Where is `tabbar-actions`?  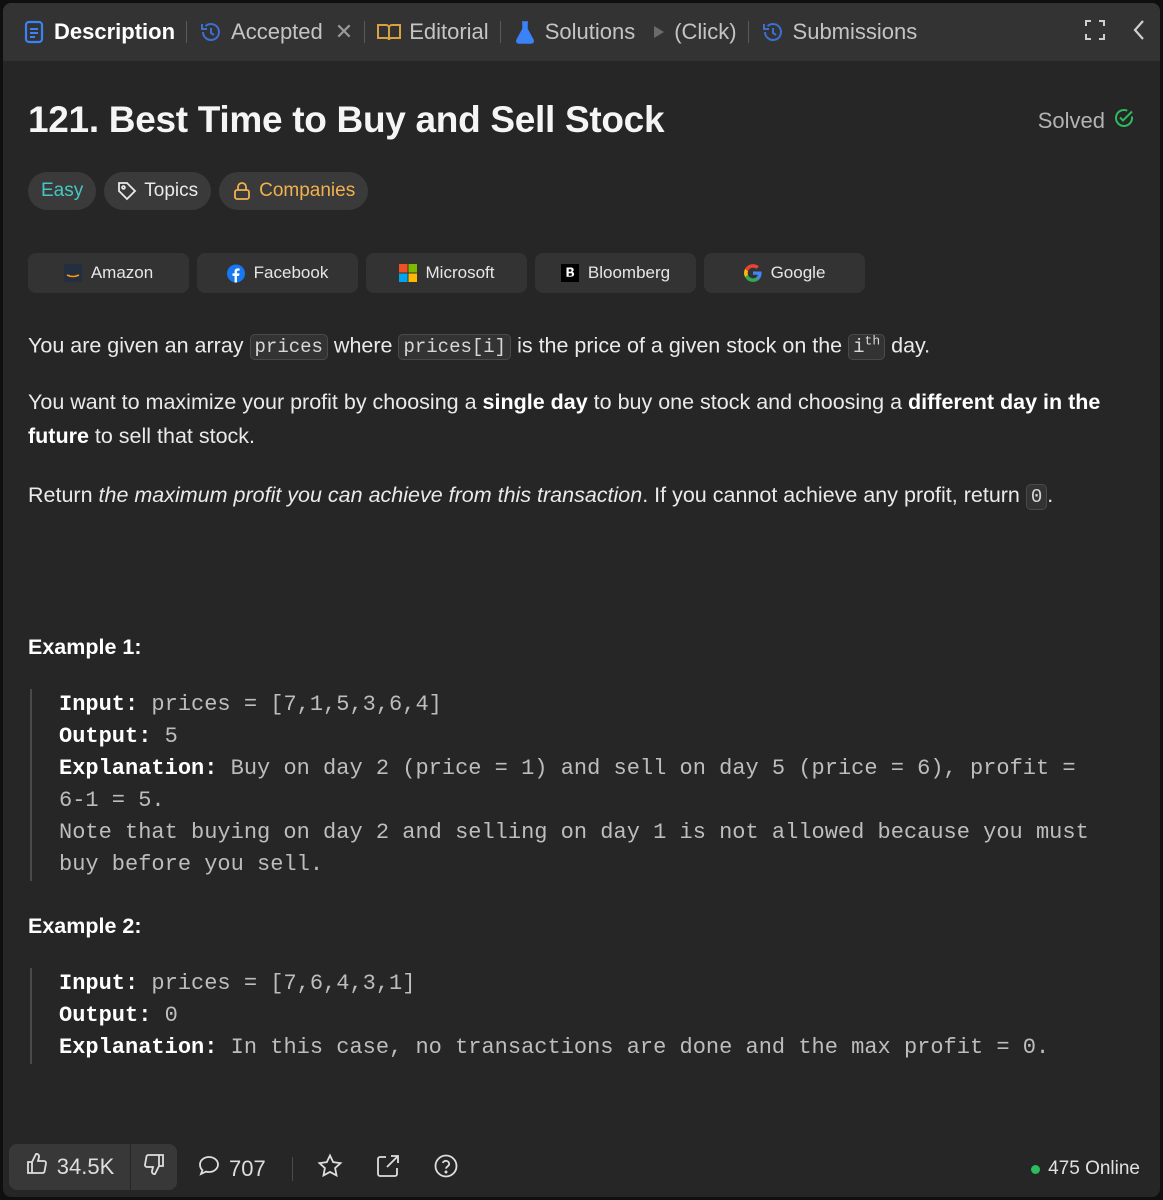 tabbar-actions is located at coordinates (1115, 32).